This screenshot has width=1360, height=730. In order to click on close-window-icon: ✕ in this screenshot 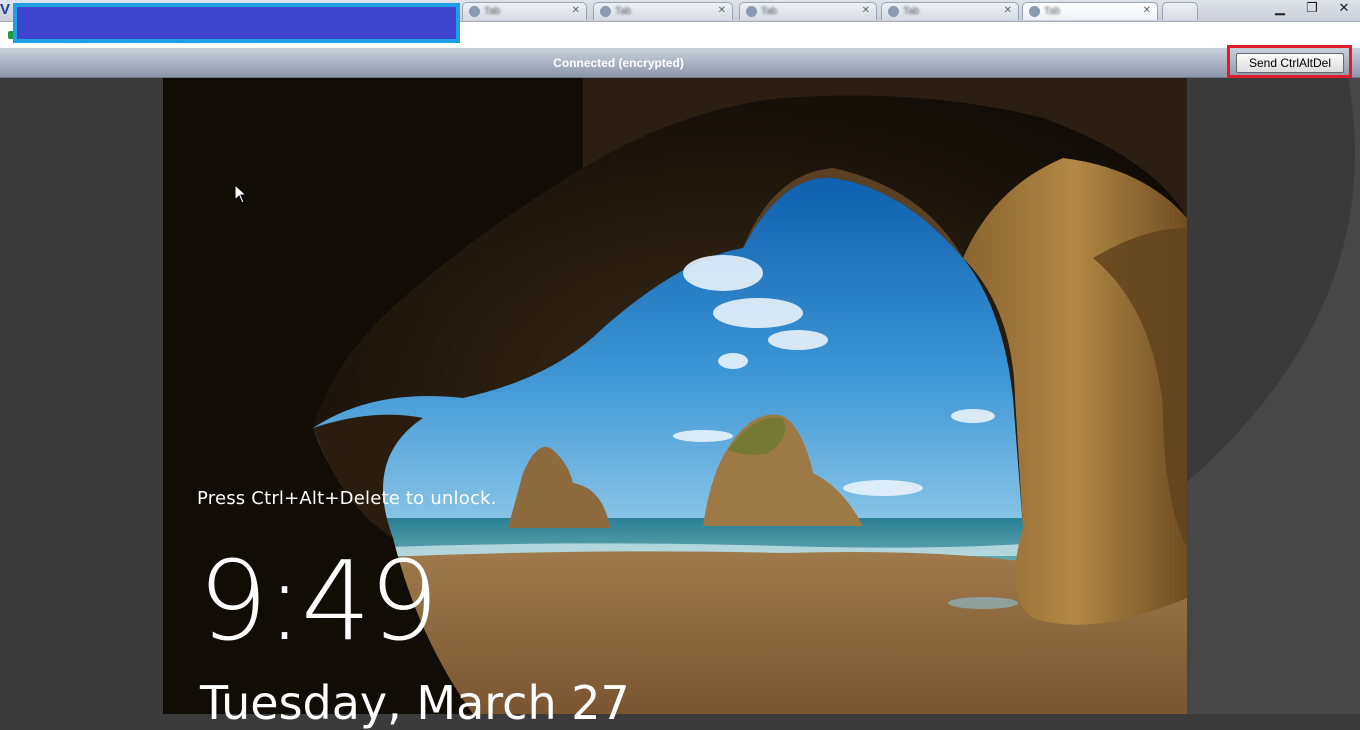, I will do `click(1344, 9)`.